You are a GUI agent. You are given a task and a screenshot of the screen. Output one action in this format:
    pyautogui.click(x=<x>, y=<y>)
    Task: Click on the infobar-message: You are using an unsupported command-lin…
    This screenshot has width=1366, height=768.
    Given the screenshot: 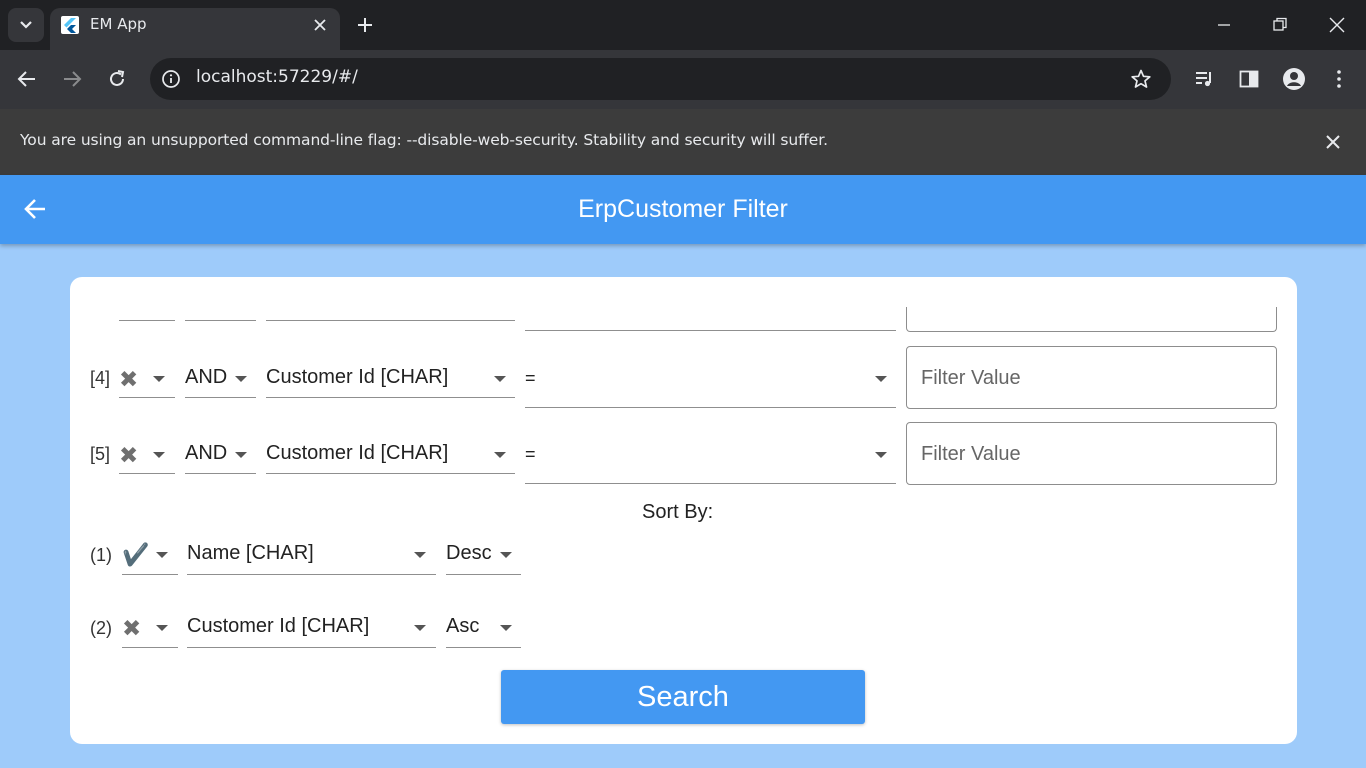 What is the action you would take?
    pyautogui.click(x=424, y=140)
    